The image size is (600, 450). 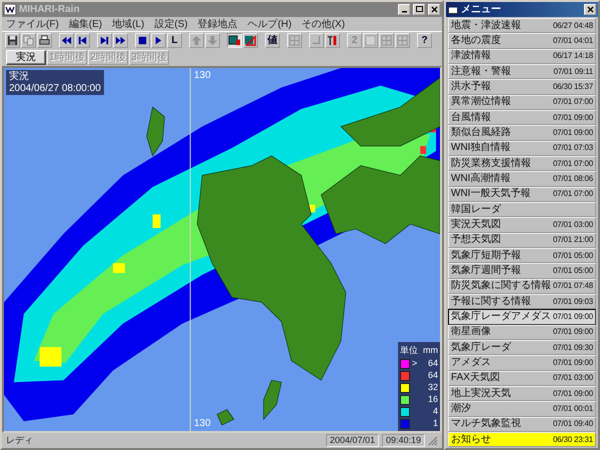 I want to click on item-time: 07/01 05:00, so click(x=572, y=256).